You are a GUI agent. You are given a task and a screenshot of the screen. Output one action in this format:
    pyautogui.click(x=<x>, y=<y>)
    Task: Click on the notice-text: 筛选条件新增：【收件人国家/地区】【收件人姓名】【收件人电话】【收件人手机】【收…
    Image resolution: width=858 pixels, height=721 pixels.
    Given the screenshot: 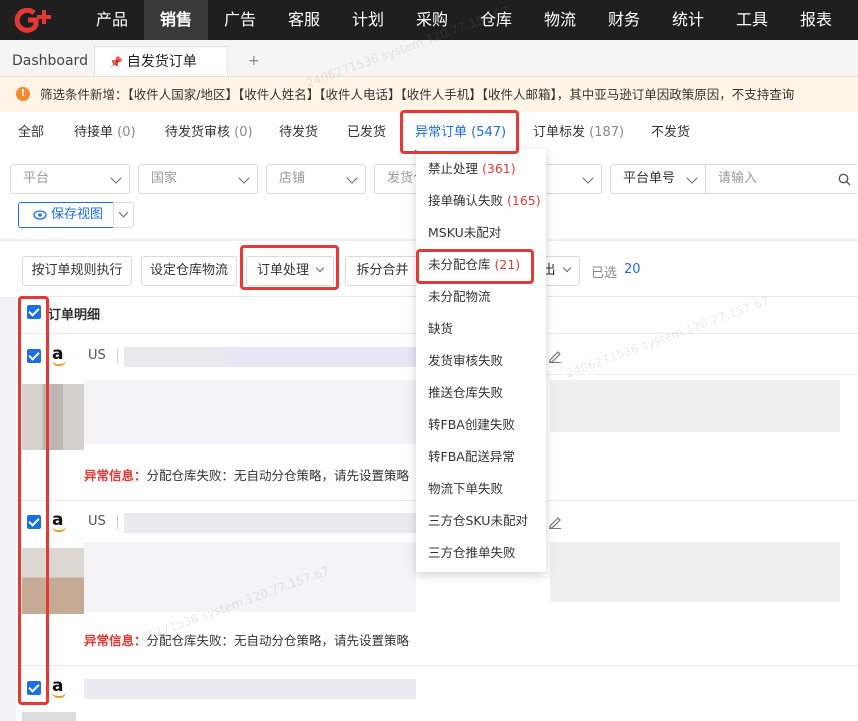 What is the action you would take?
    pyautogui.click(x=417, y=94)
    